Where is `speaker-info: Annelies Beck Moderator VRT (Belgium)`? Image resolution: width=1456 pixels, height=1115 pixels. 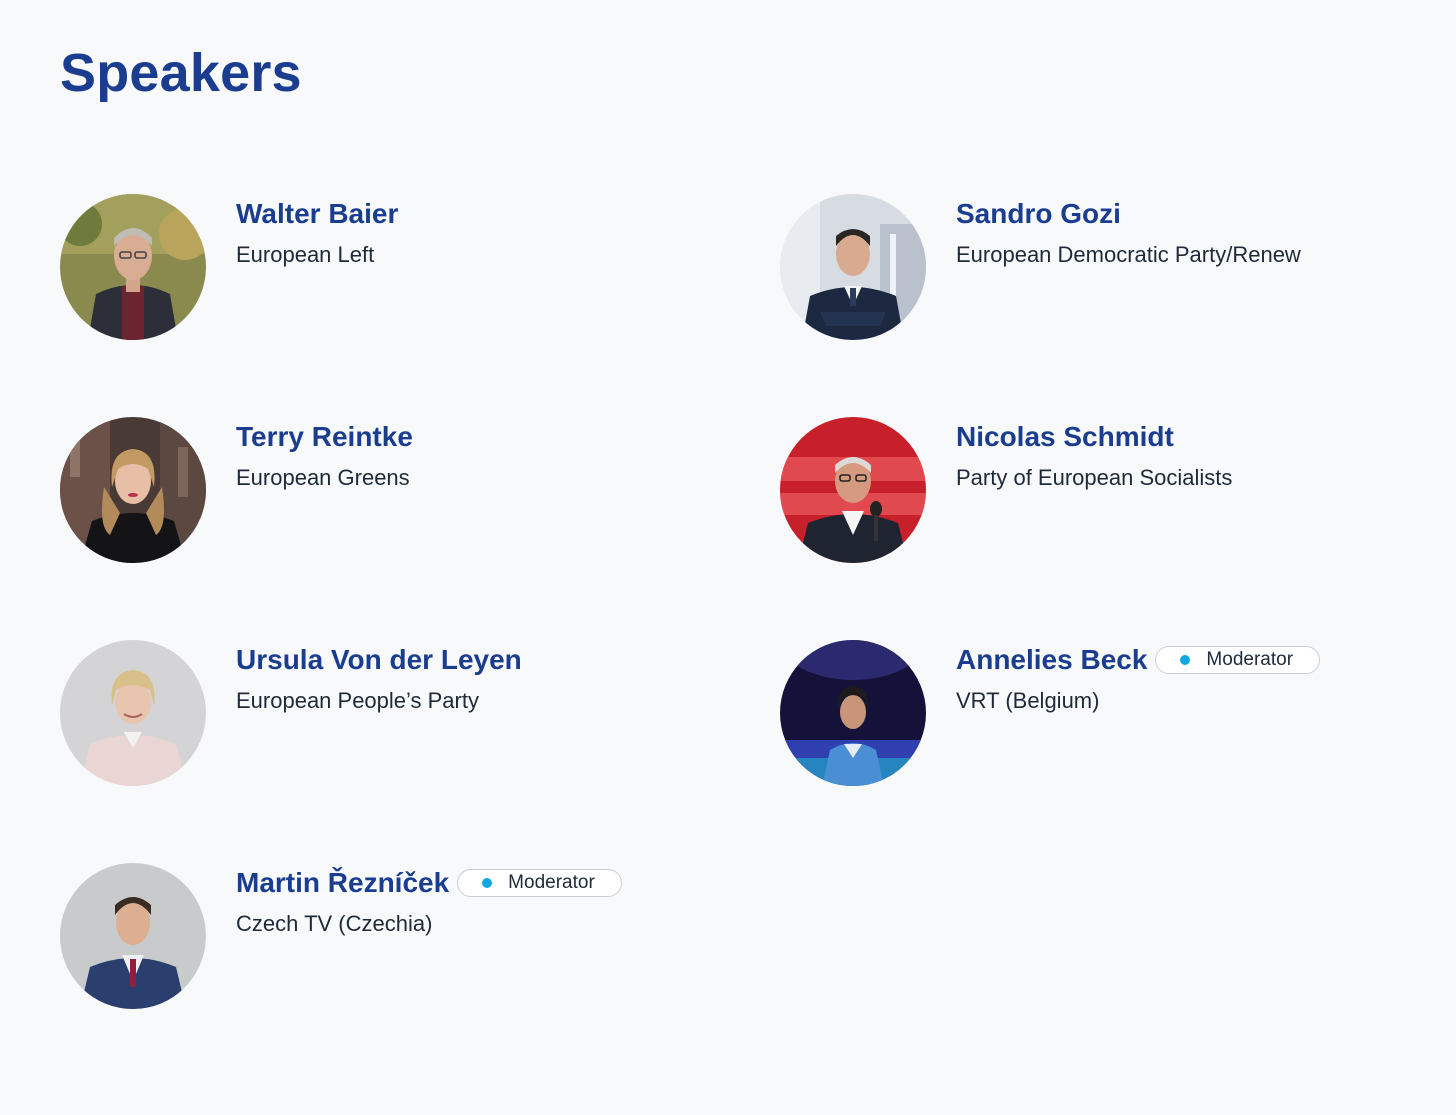 speaker-info: Annelies Beck Moderator VRT (Belgium) is located at coordinates (1138, 678).